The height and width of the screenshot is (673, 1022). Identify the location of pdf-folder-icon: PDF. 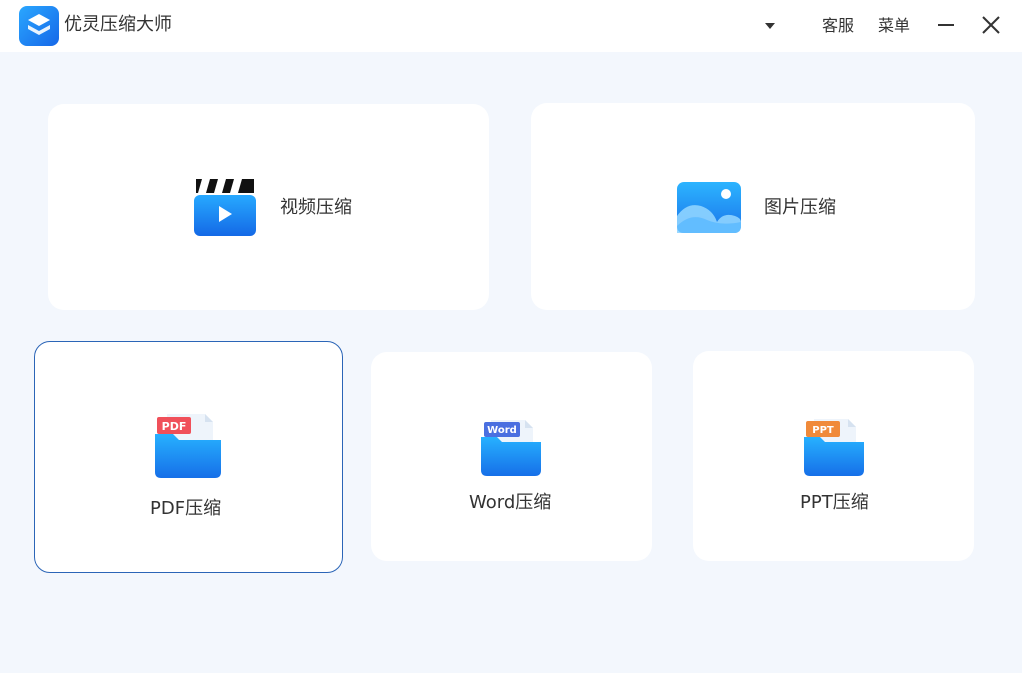
(188, 446).